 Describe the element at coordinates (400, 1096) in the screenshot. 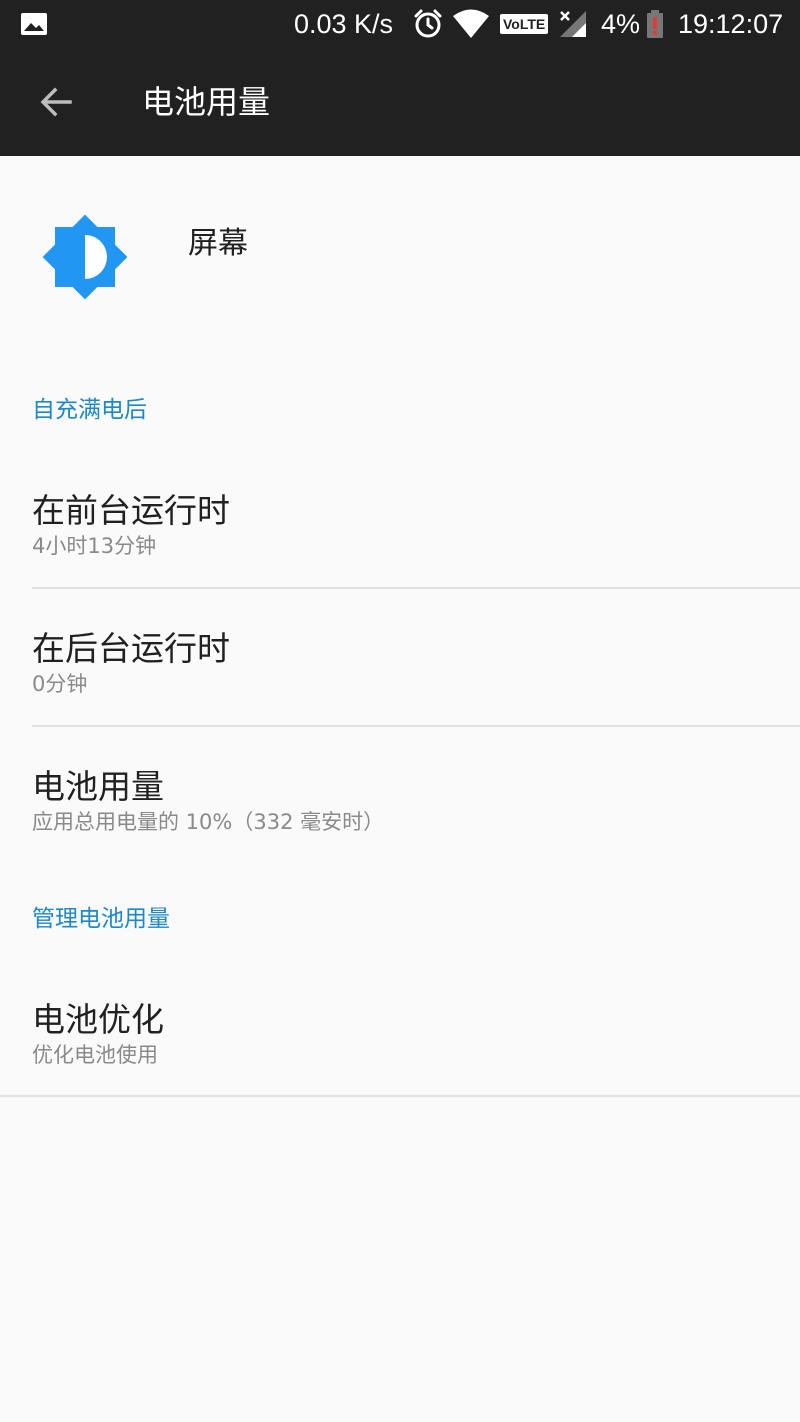

I see `divider` at that location.